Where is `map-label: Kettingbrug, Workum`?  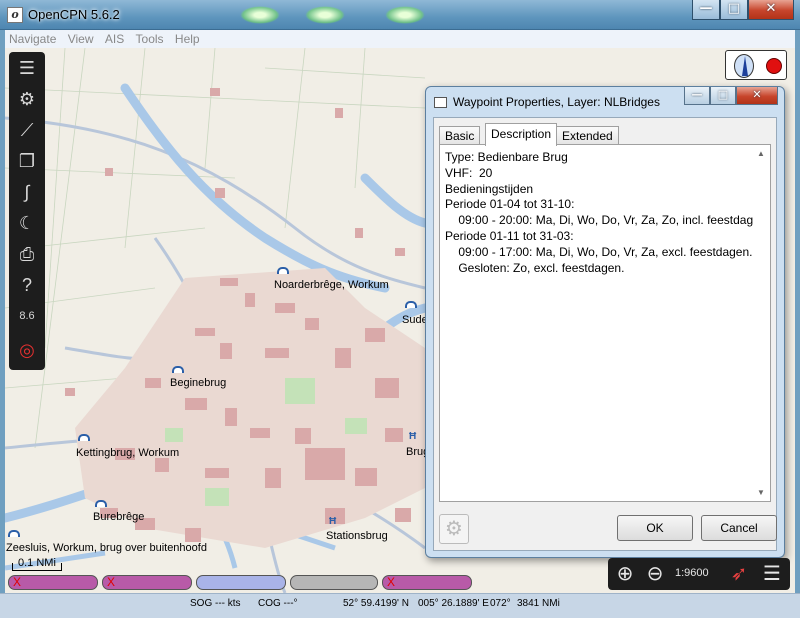 map-label: Kettingbrug, Workum is located at coordinates (128, 453).